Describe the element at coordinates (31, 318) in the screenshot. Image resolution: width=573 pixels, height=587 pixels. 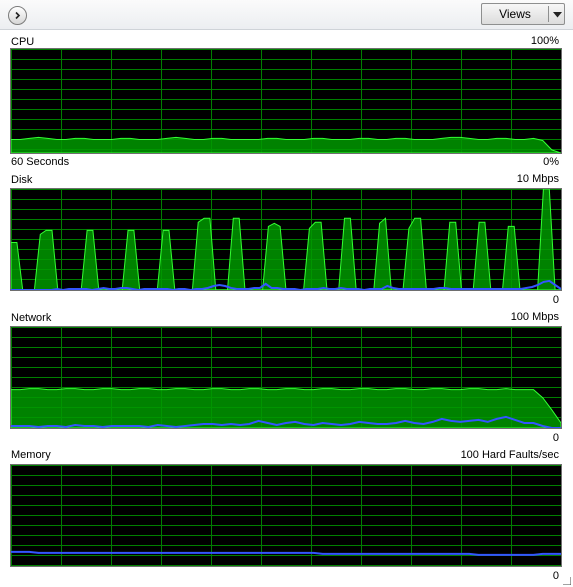
I see `network-graph-title: Network` at that location.